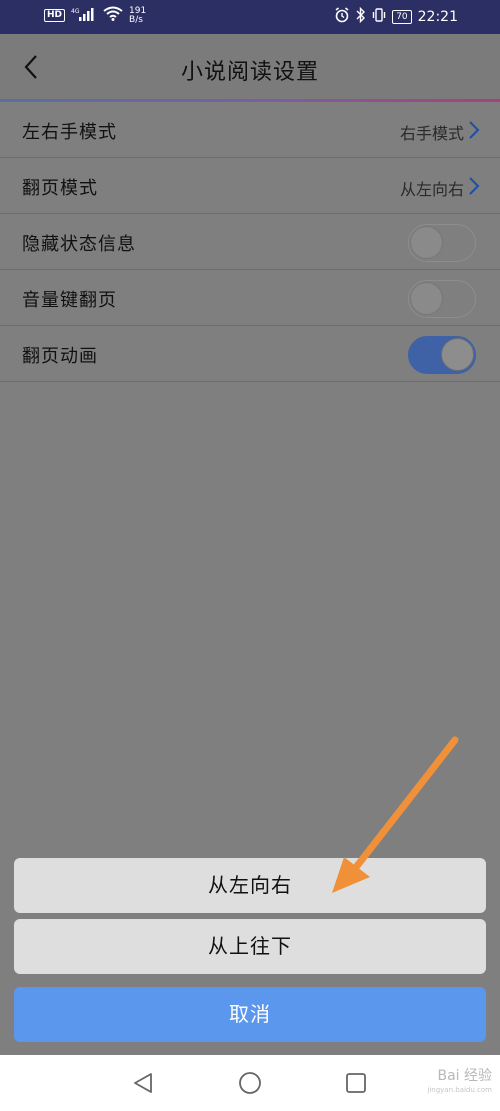 The image size is (500, 1111). I want to click on status-left-group: HD 4G 191 B/s, so click(95, 15).